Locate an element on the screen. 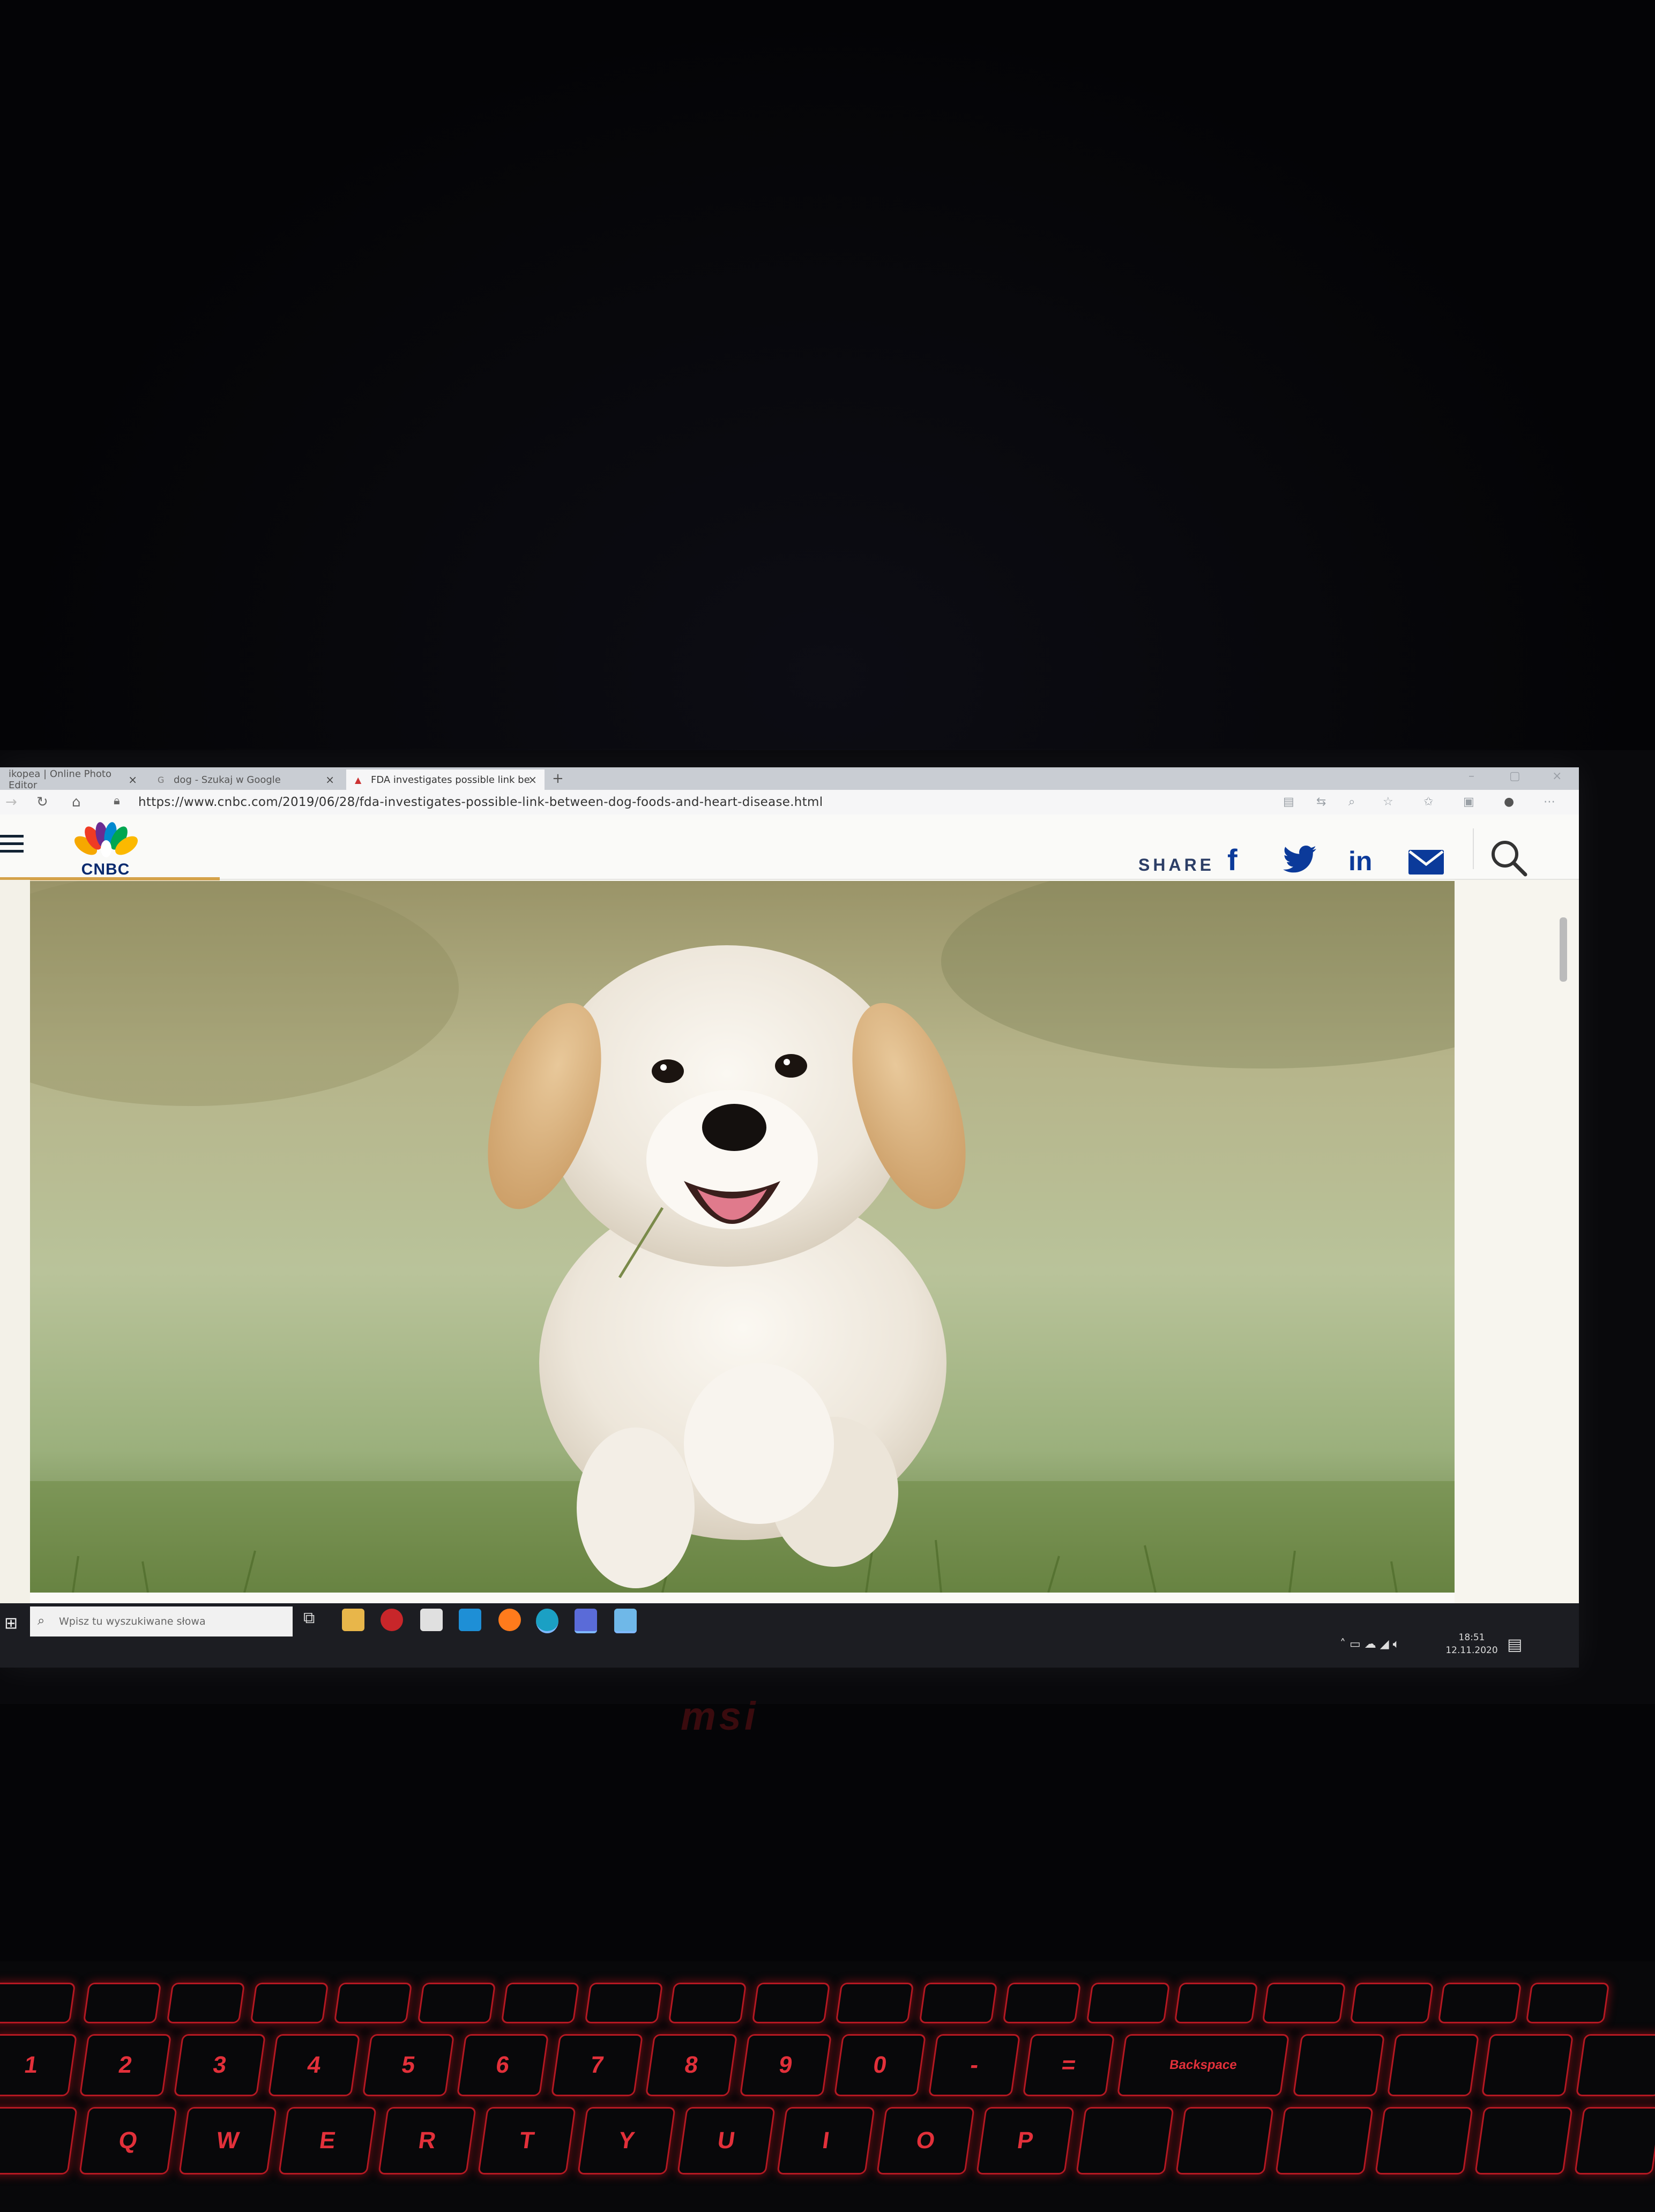 The image size is (1655, 2212). key-4: 4 is located at coordinates (314, 2065).